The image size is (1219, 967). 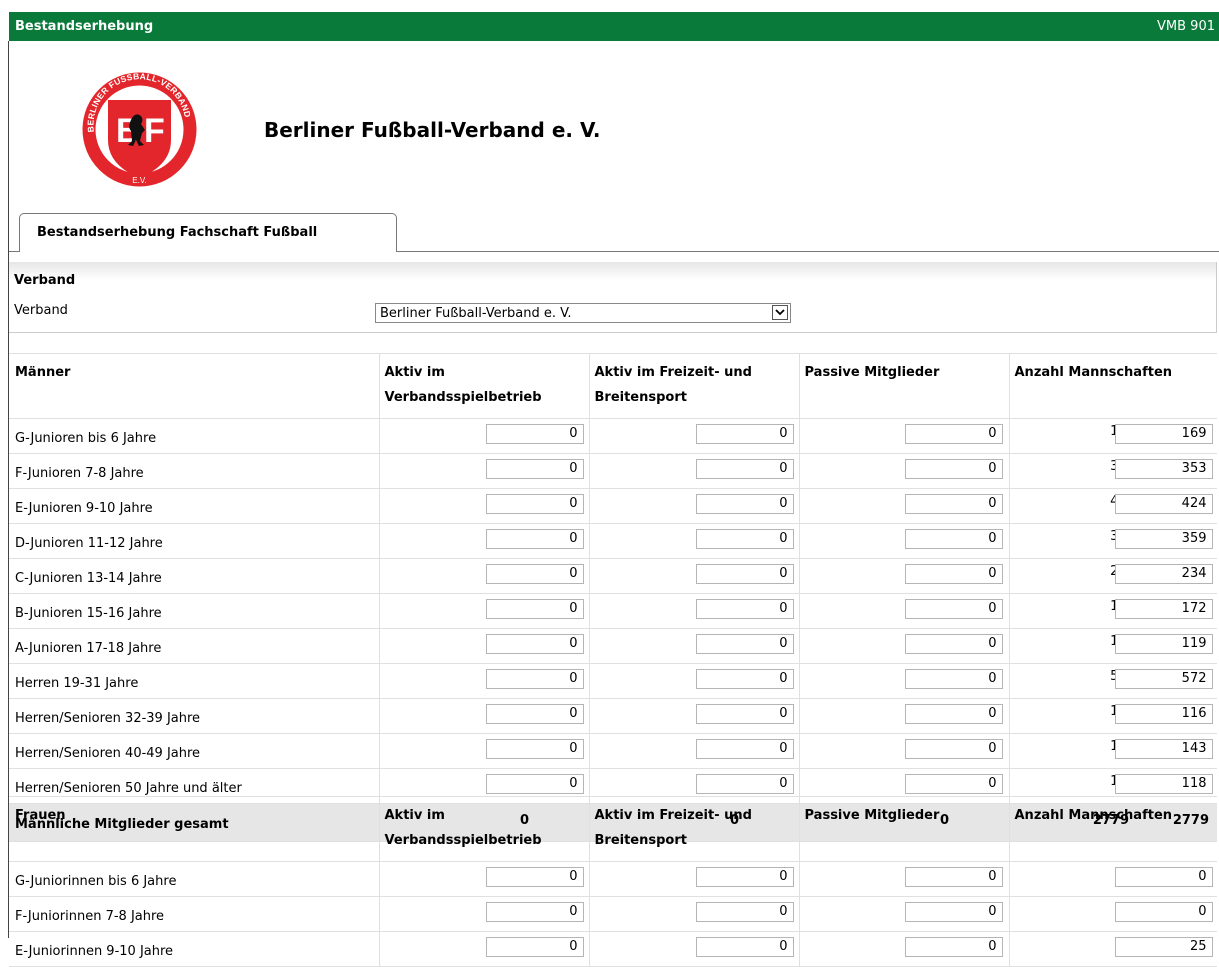 What do you see at coordinates (194, 576) in the screenshot?
I see `row-label: C-Junioren 13-14 Jahre` at bounding box center [194, 576].